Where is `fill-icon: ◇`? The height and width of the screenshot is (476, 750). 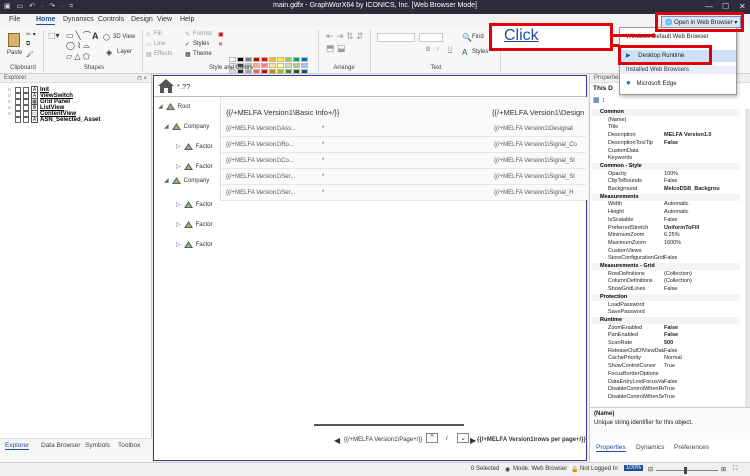 fill-icon: ◇ is located at coordinates (148, 34).